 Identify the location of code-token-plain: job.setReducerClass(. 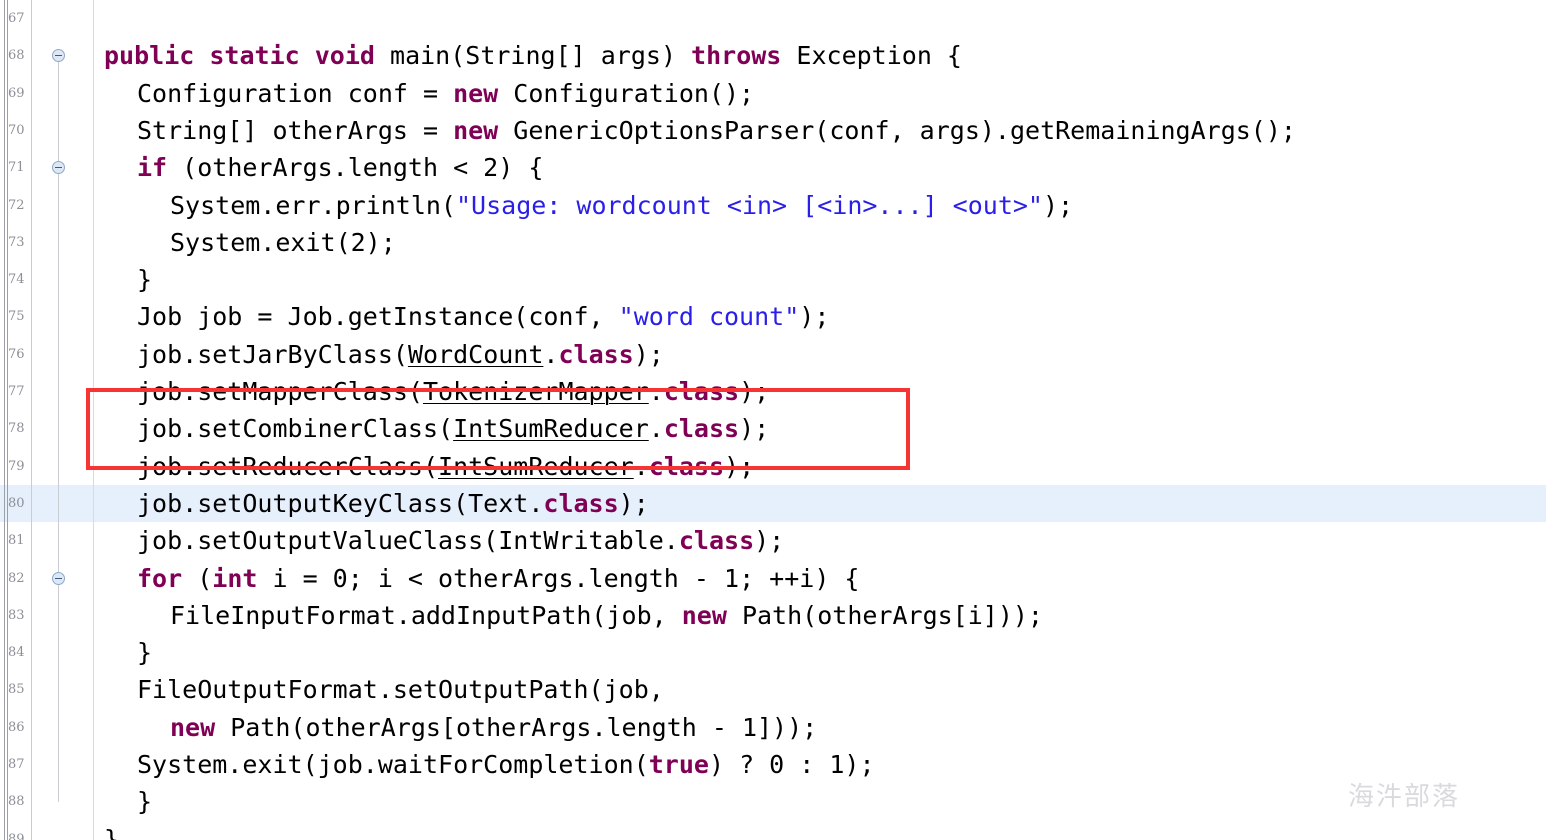
(288, 466).